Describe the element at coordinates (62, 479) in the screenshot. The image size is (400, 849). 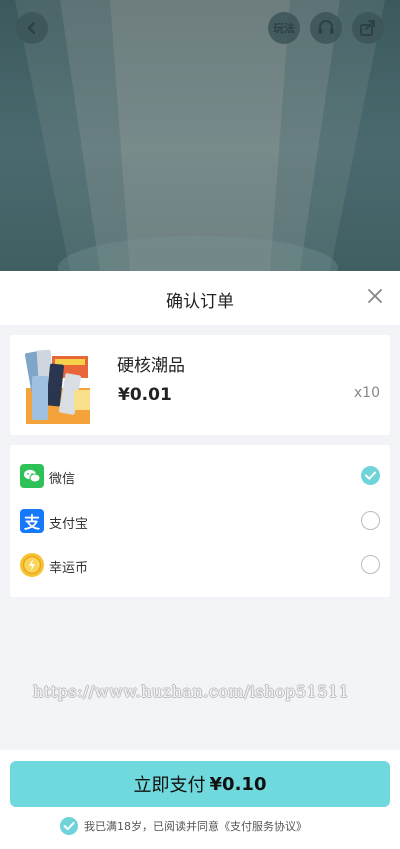
I see `payment-label-wechat: 微信` at that location.